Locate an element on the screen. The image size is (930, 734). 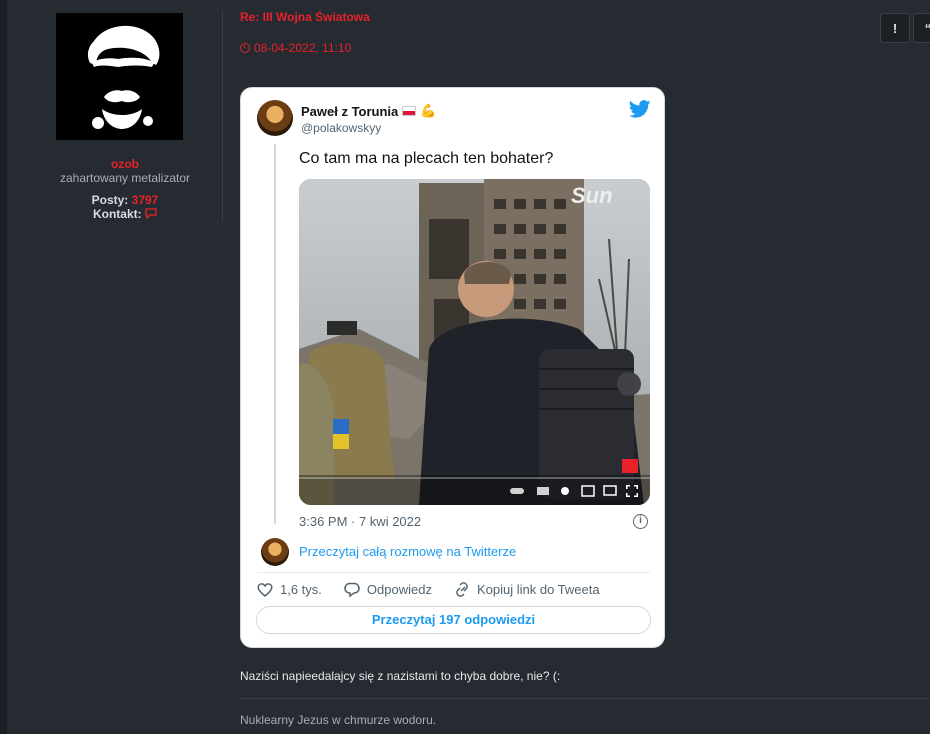
info-icon: i is located at coordinates (640, 521).